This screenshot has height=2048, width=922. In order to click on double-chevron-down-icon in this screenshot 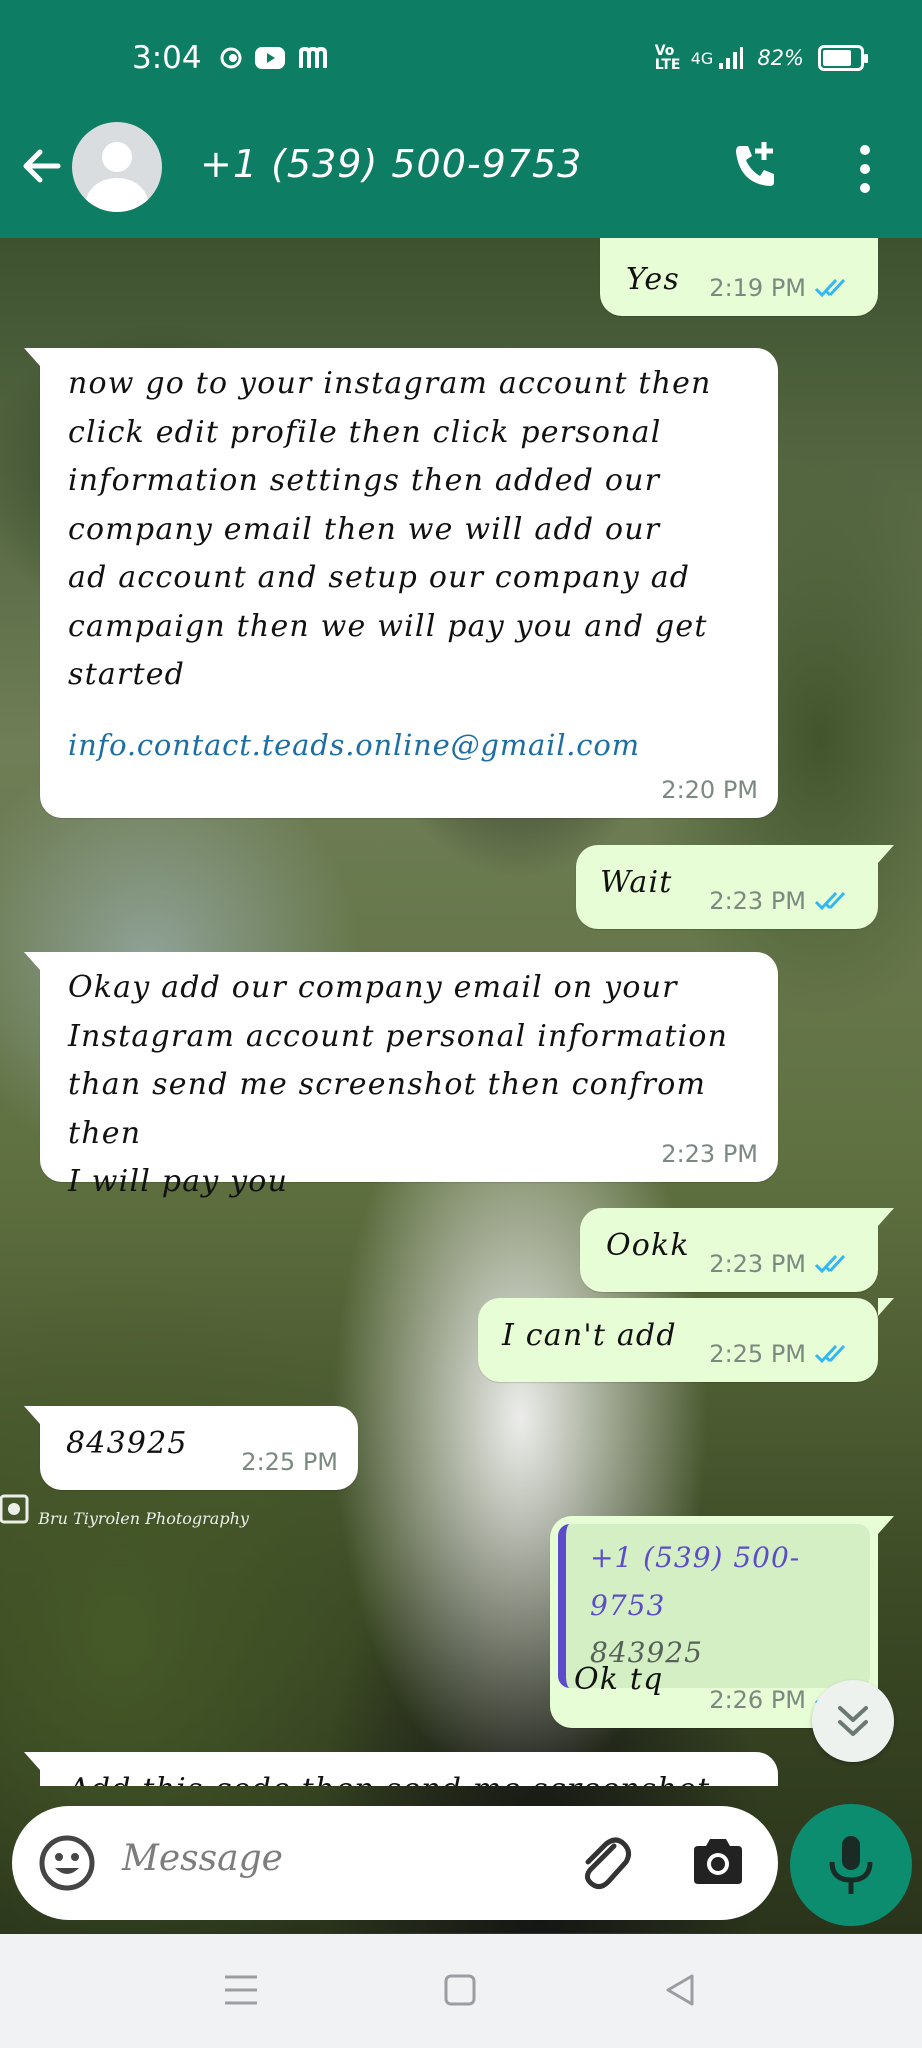, I will do `click(853, 1721)`.